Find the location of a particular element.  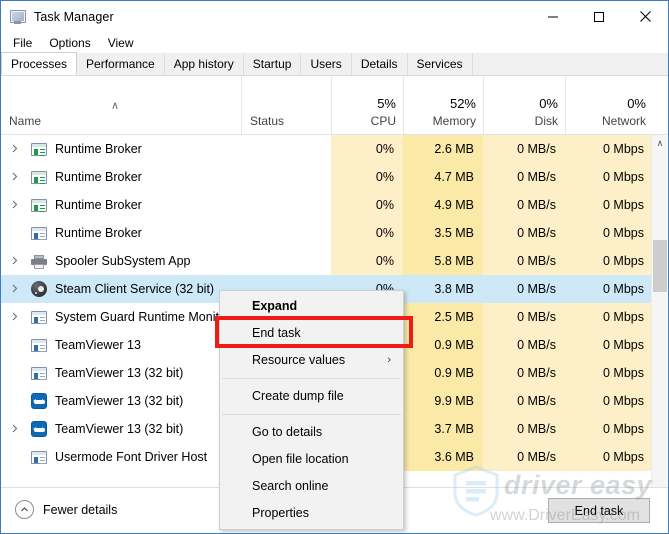

scrollbar-thumb is located at coordinates (660, 266).